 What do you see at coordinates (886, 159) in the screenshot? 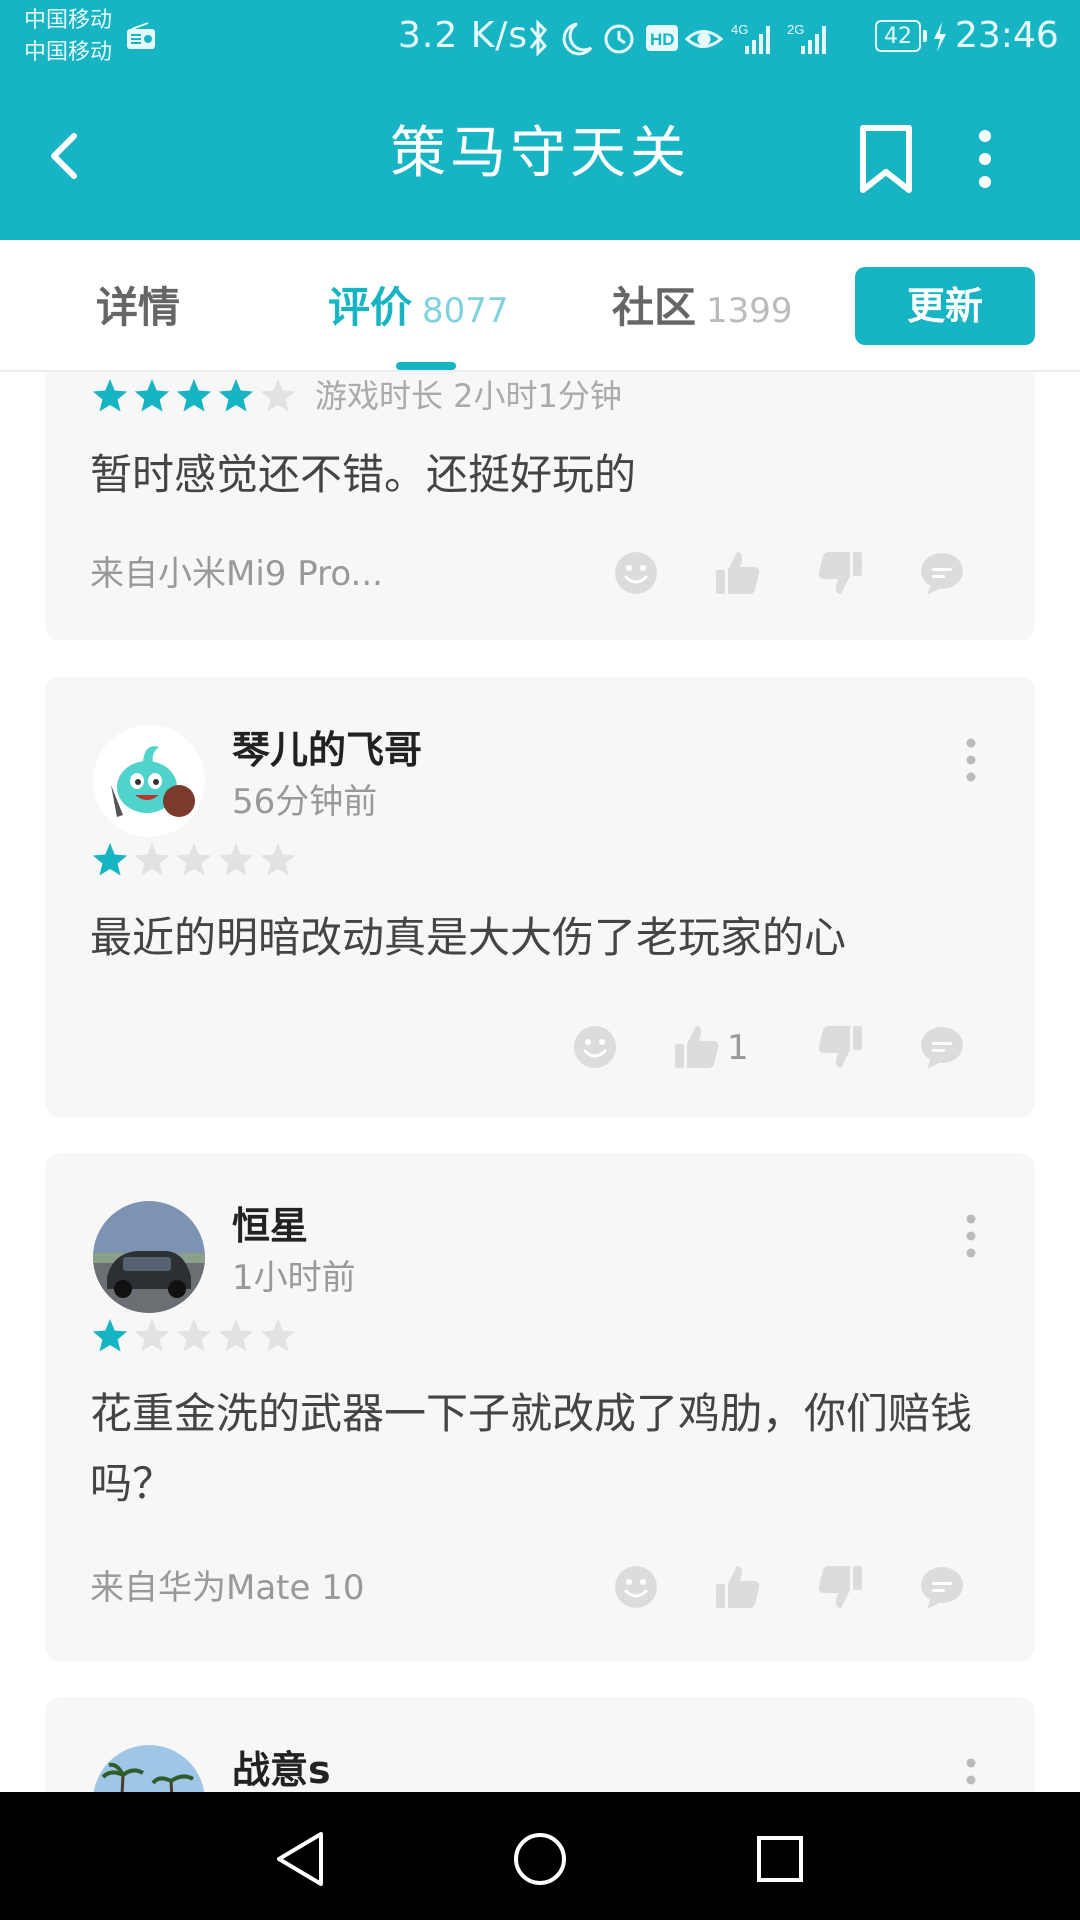
I see `bookmark-icon` at bounding box center [886, 159].